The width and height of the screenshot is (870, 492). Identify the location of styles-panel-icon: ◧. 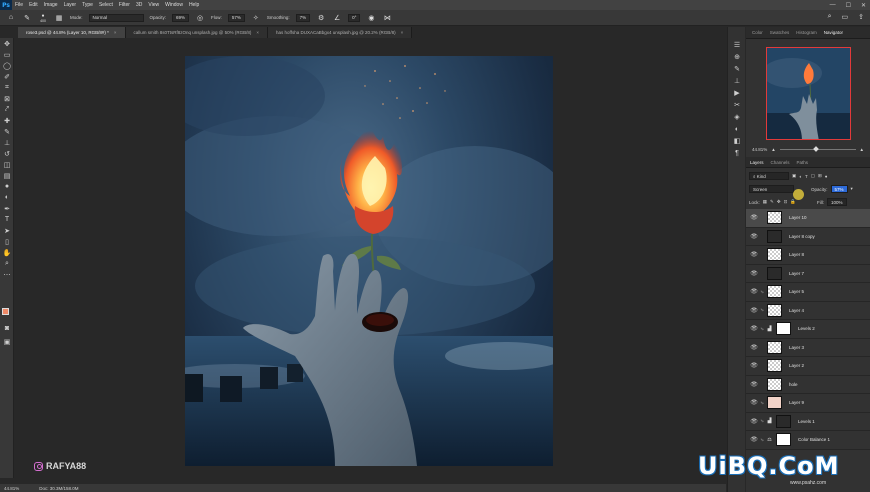
(737, 141).